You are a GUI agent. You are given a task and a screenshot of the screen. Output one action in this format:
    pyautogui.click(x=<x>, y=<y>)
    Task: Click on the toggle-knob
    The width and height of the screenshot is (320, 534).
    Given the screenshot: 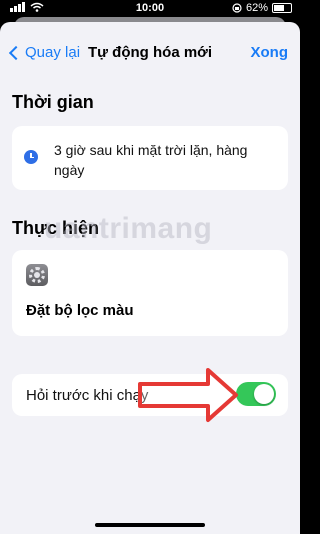 What is the action you would take?
    pyautogui.click(x=264, y=394)
    